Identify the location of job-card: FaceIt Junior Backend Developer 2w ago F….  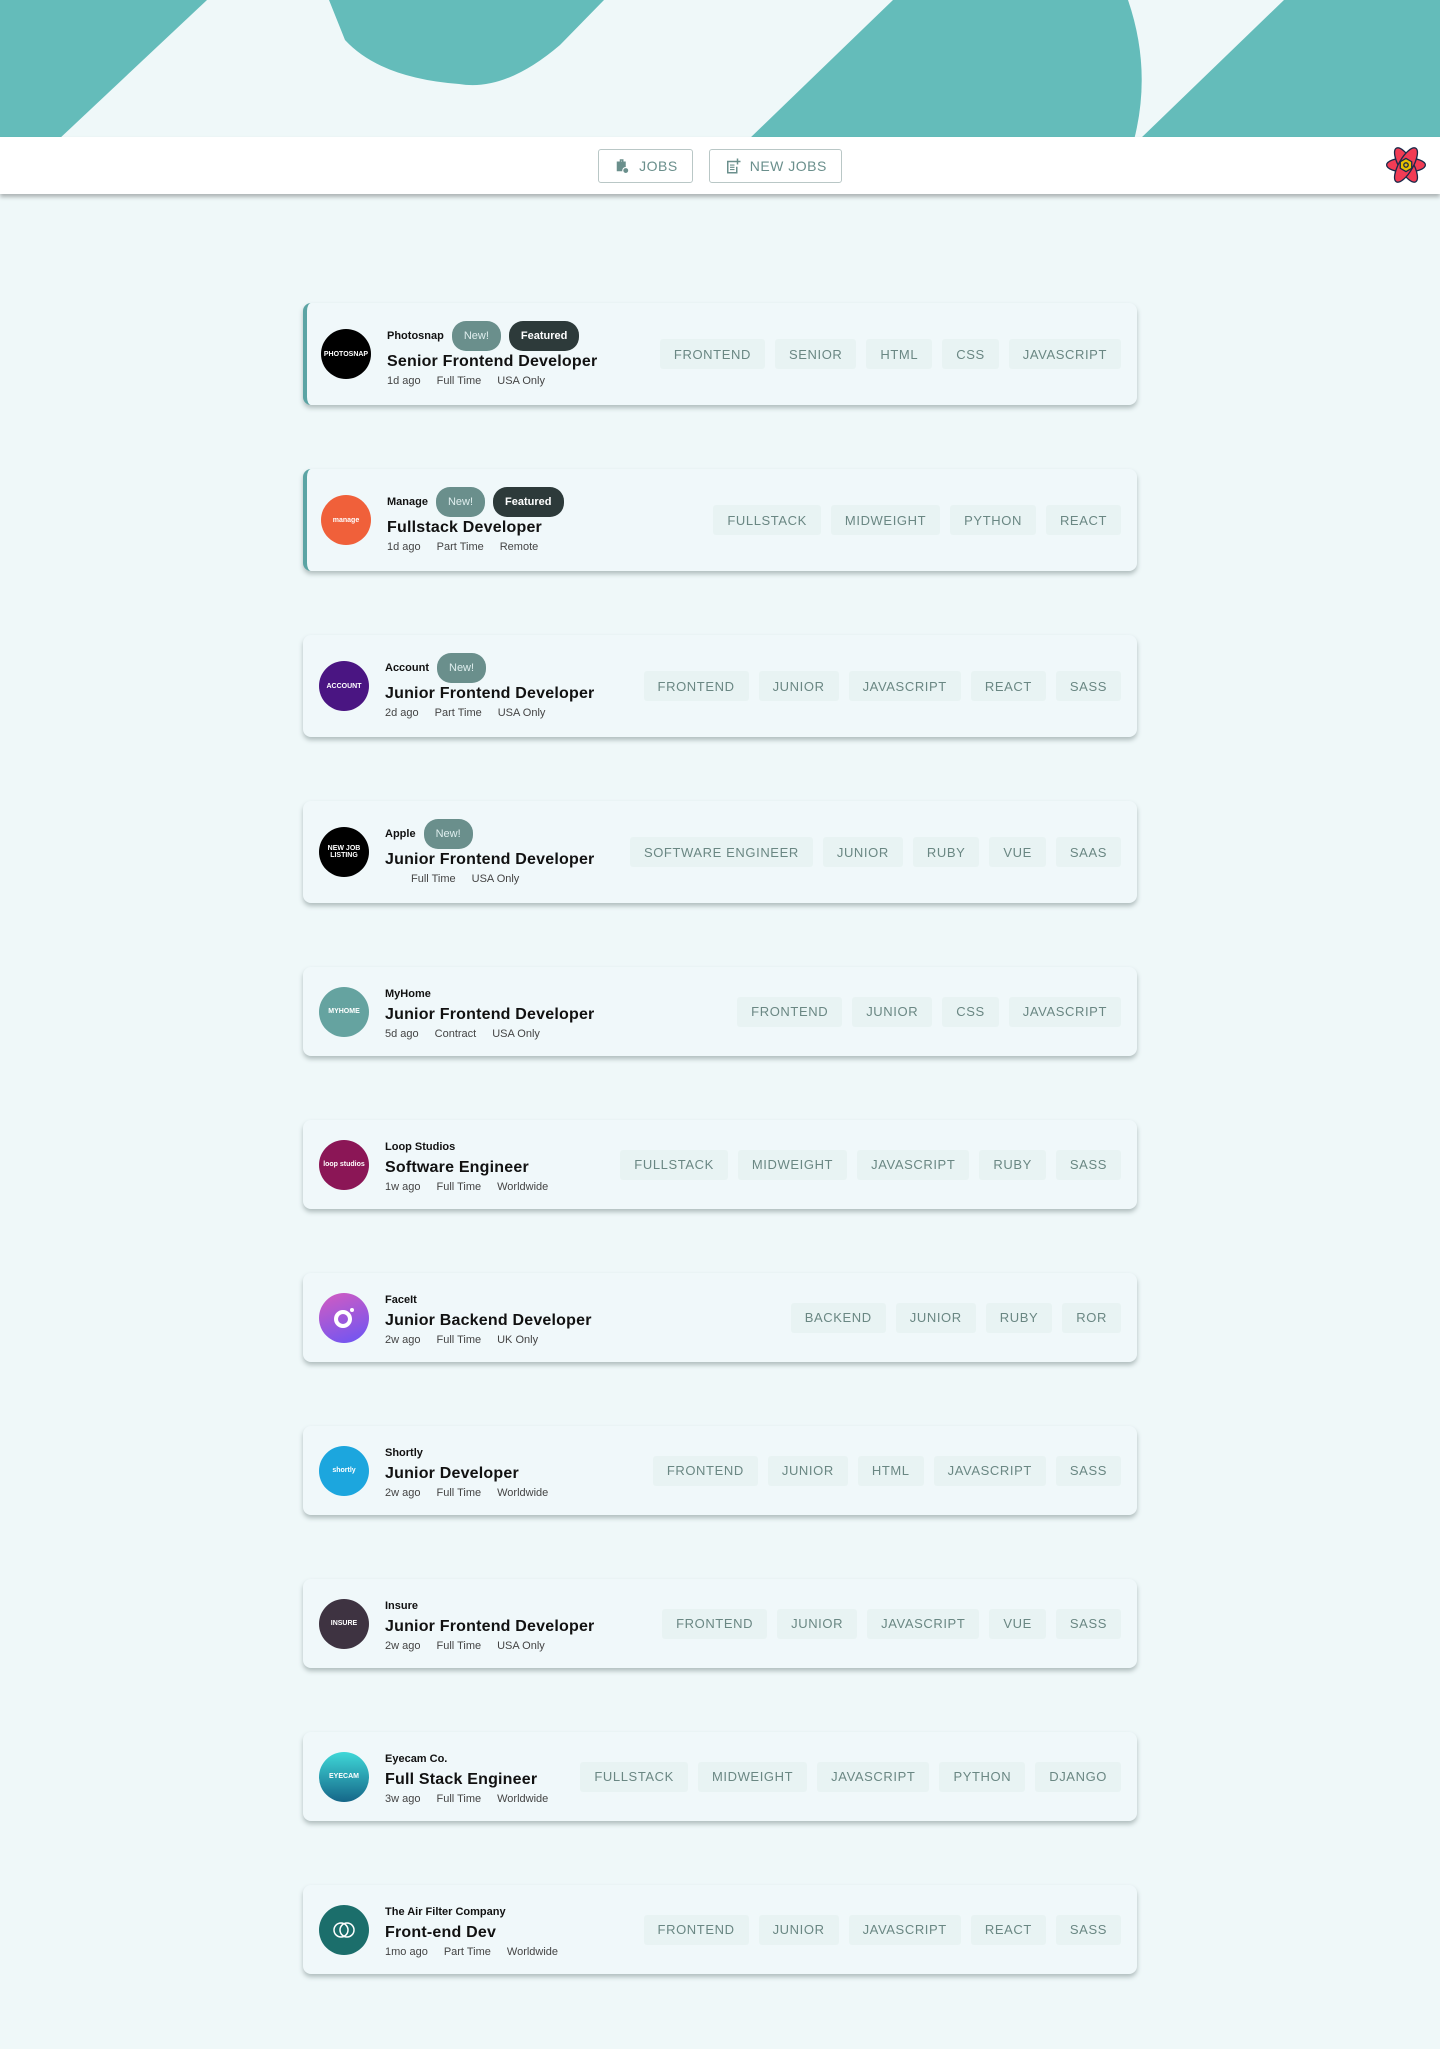
(720, 1317).